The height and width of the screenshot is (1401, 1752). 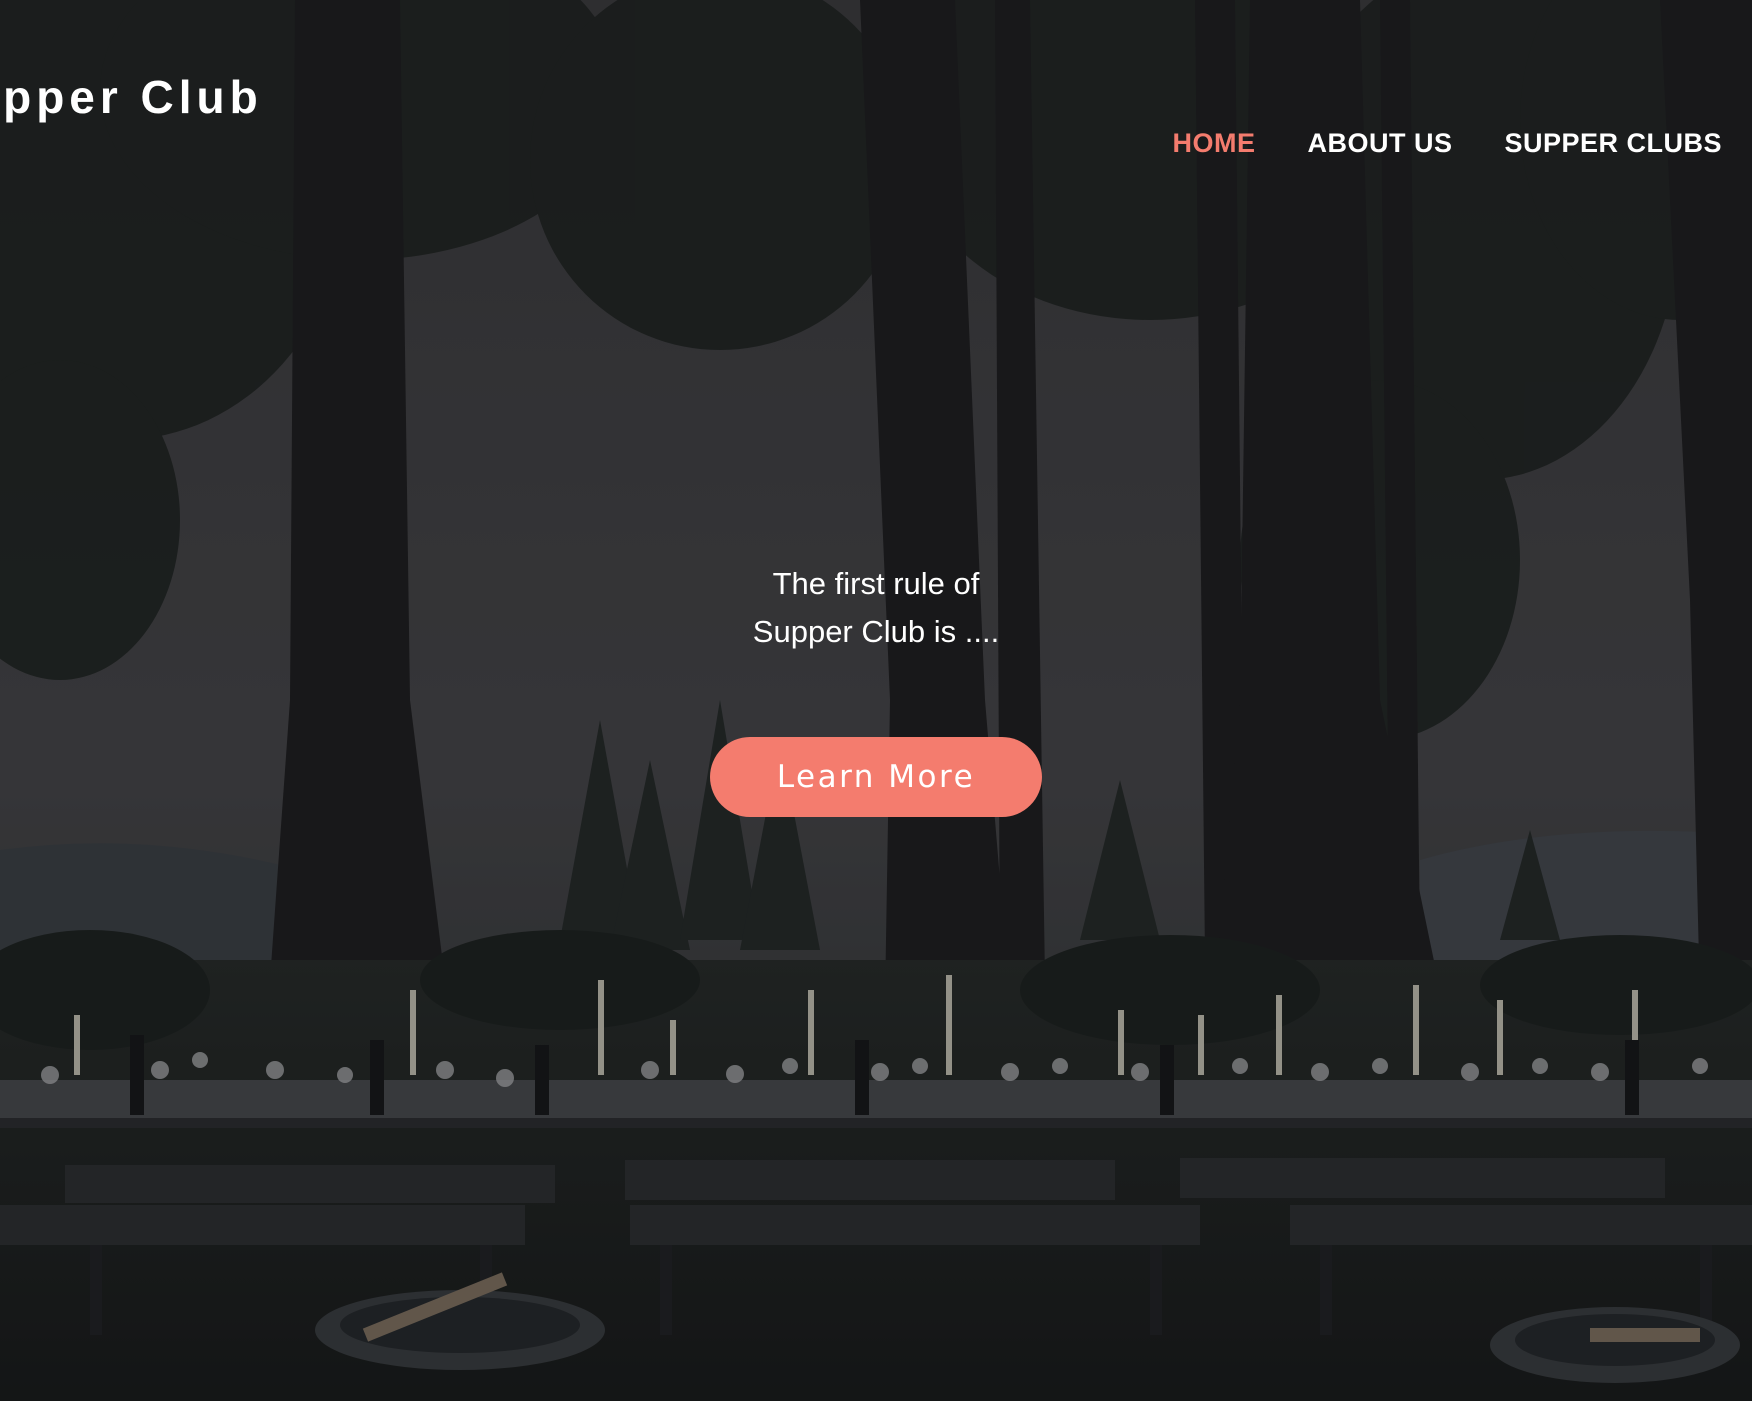 What do you see at coordinates (1613, 143) in the screenshot?
I see `nav-supper-clubs: SUPPER CLUBS` at bounding box center [1613, 143].